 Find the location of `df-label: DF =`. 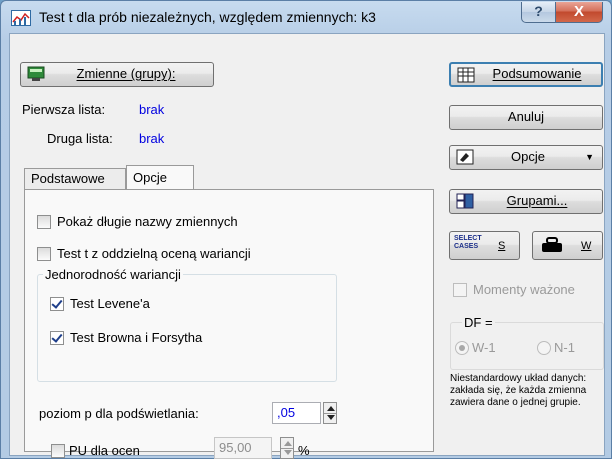

df-label: DF = is located at coordinates (478, 322).